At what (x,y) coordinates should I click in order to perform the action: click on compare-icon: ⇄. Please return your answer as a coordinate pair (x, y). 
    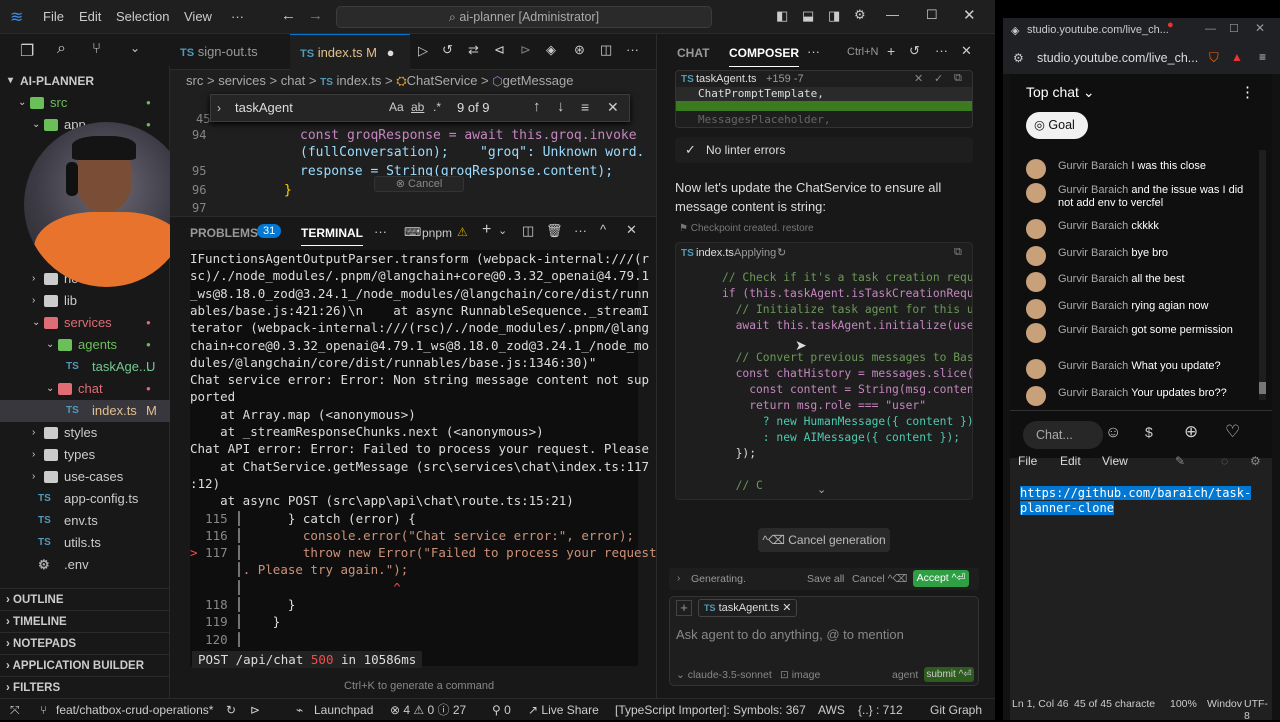
    Looking at the image, I should click on (473, 50).